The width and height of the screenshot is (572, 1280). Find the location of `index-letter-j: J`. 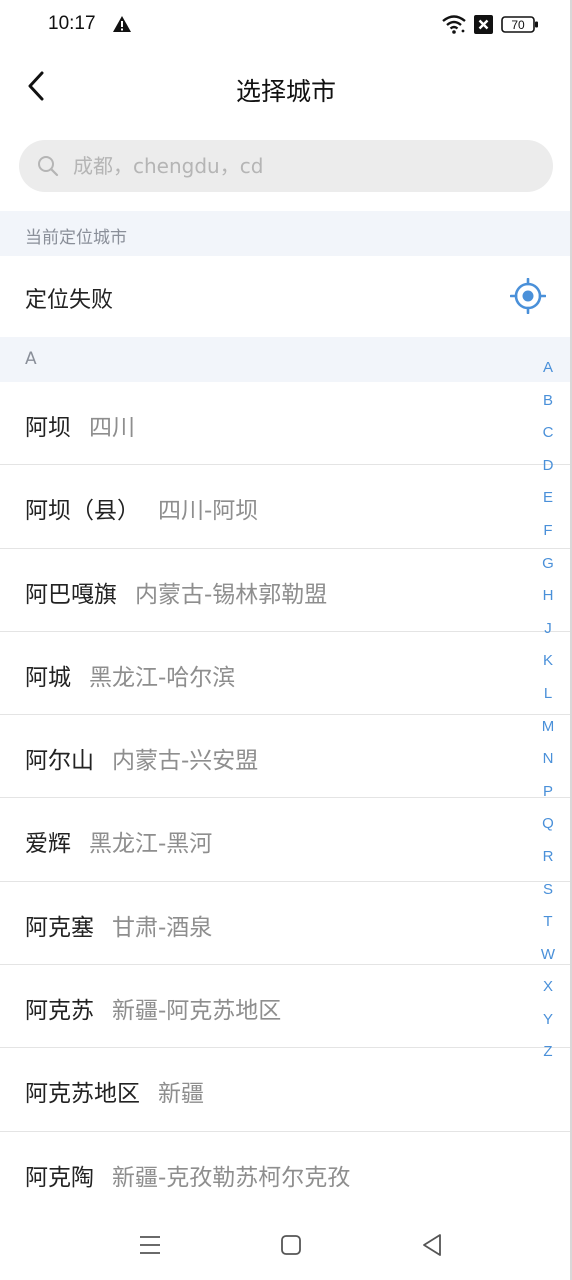

index-letter-j: J is located at coordinates (548, 629).